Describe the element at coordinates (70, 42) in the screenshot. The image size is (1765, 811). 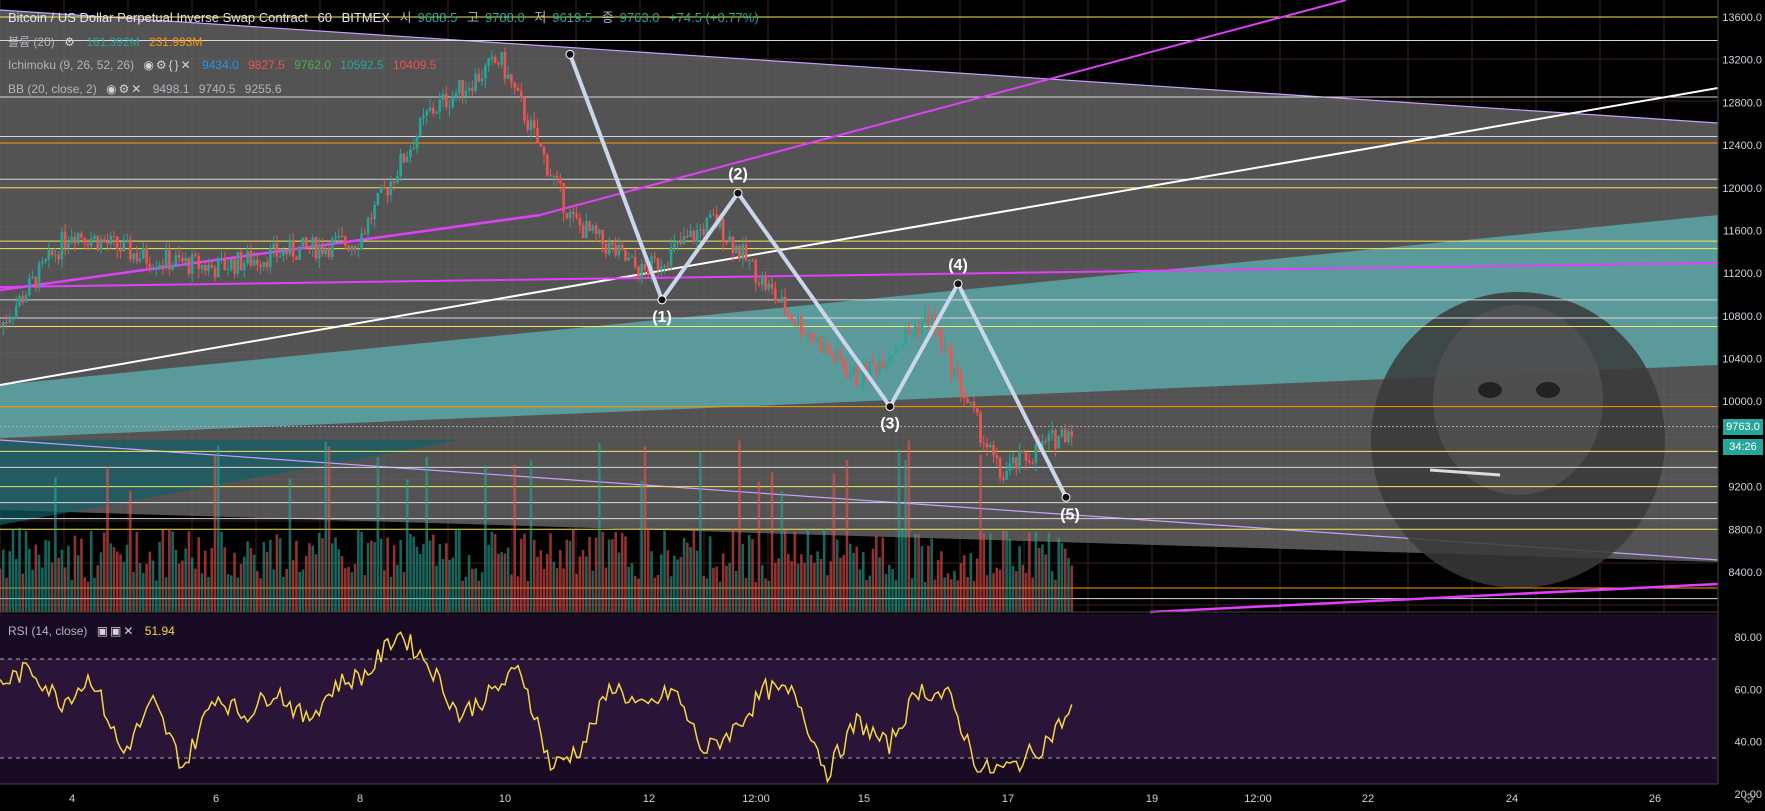
I see `settings-icon: ⚙` at that location.